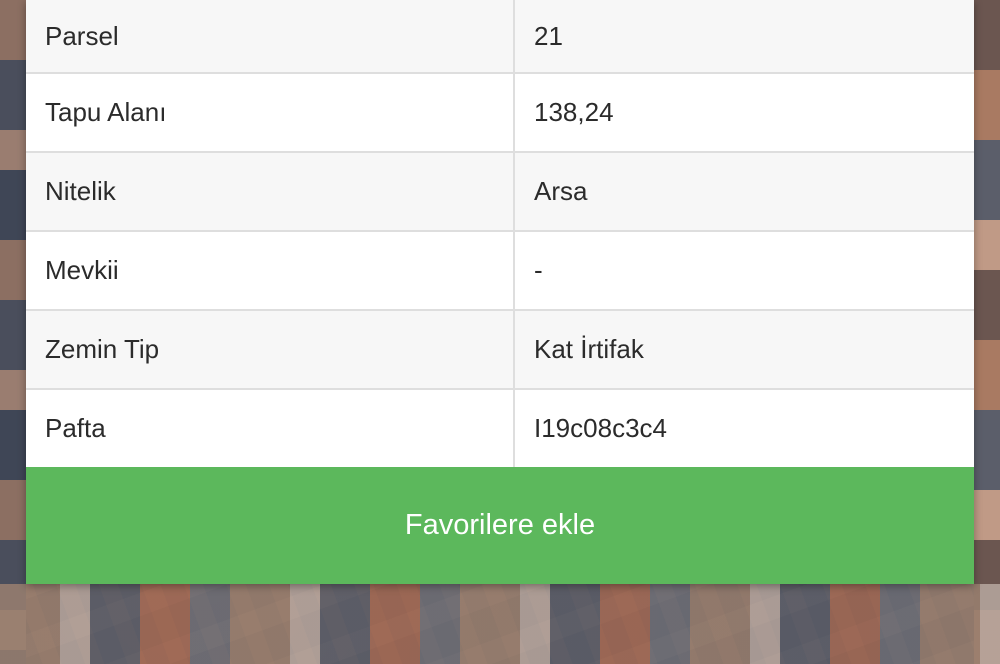  Describe the element at coordinates (500, 624) in the screenshot. I see `map-buildings` at that location.